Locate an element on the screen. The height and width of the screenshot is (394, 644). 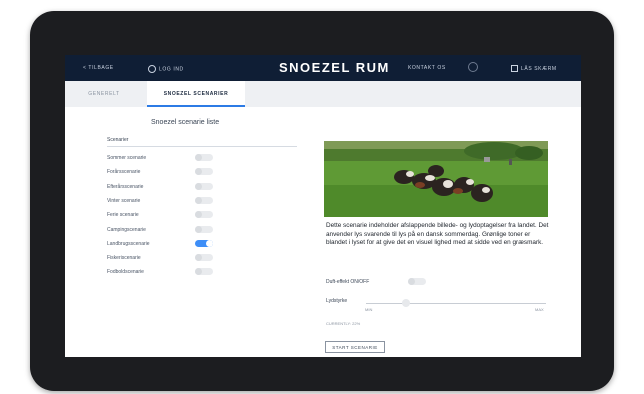
scenario-list-title: Snoezel scenarie liste is located at coordinates (185, 122).